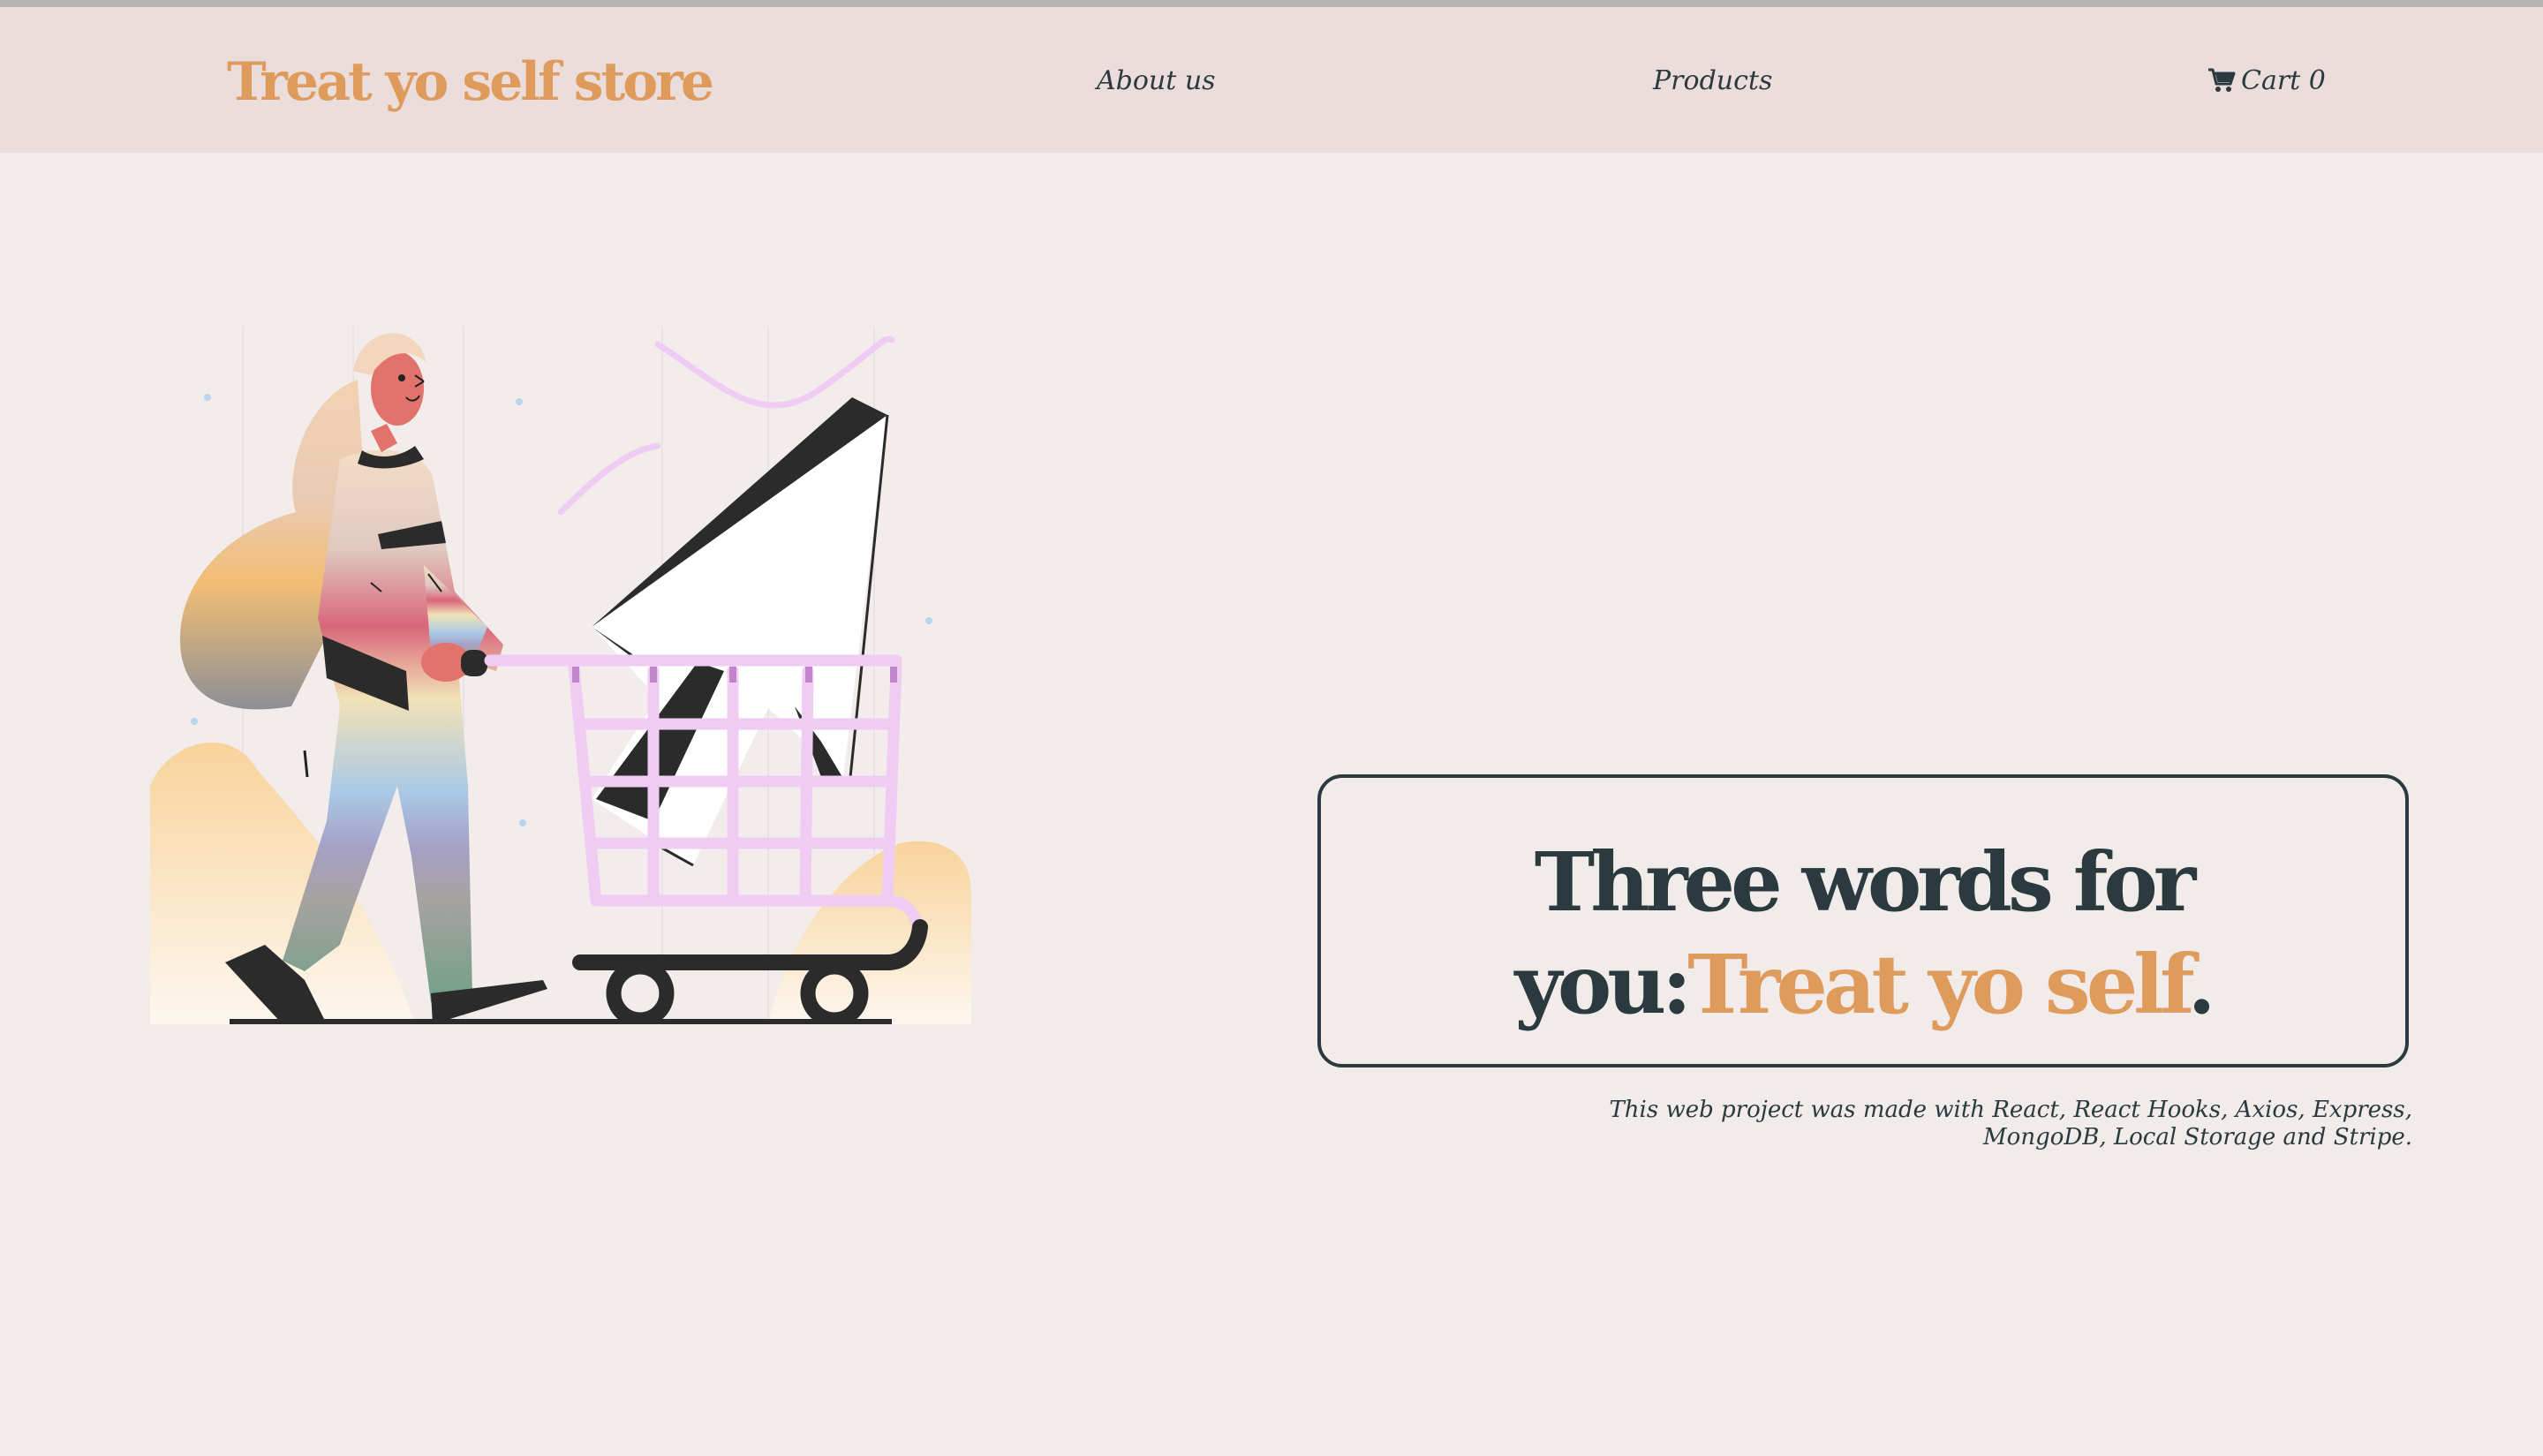 Image resolution: width=2543 pixels, height=1456 pixels. What do you see at coordinates (2197, 1137) in the screenshot?
I see `credits-line-2: MongoDB, Local Storage and Stripe.` at bounding box center [2197, 1137].